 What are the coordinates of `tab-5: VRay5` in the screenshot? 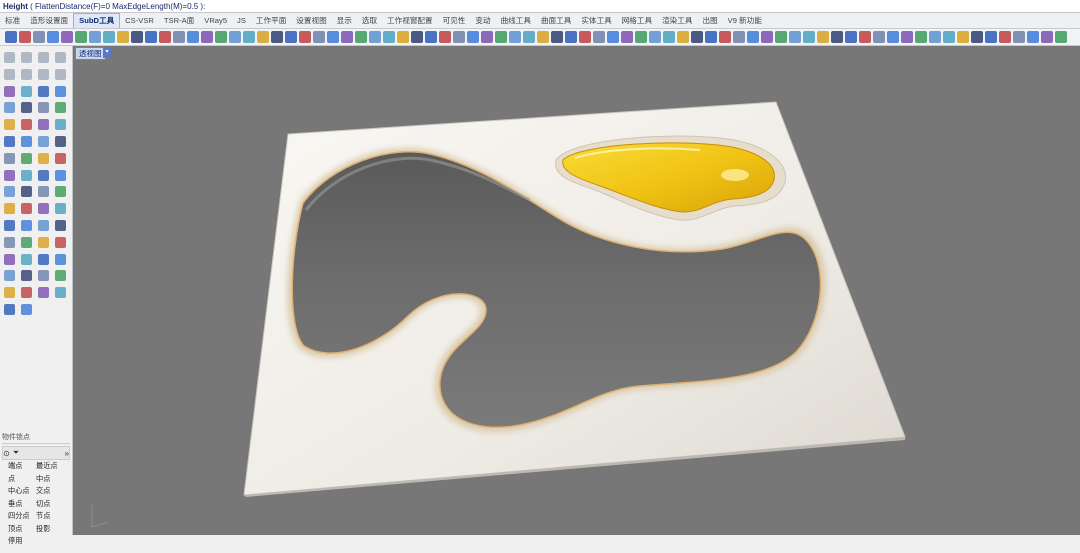 It's located at (215, 21).